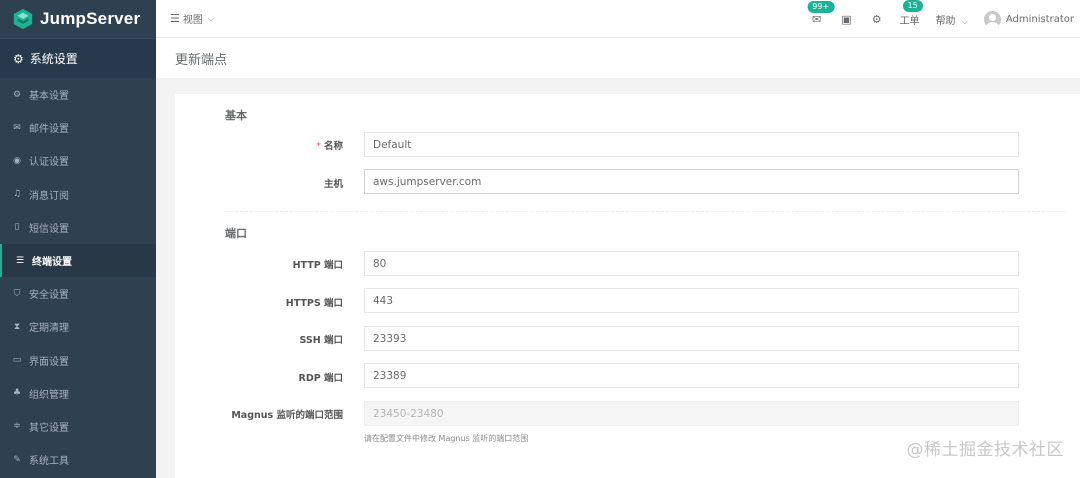 The width and height of the screenshot is (1080, 478). I want to click on https-port-field: 443, so click(691, 300).